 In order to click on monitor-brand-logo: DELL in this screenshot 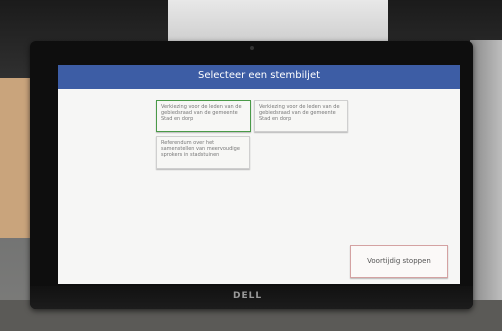, I will do `click(248, 296)`.